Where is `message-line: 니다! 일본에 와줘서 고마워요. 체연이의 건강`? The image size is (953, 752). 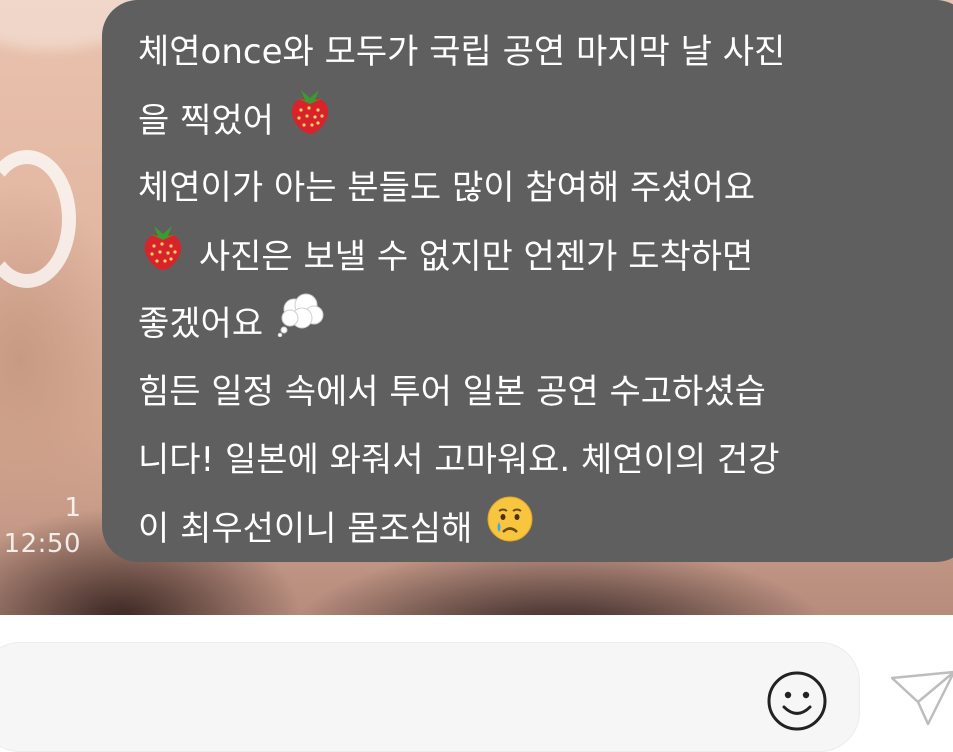
message-line: 니다! 일본에 와줘서 고마워요. 체연이의 건강 is located at coordinates (540, 460).